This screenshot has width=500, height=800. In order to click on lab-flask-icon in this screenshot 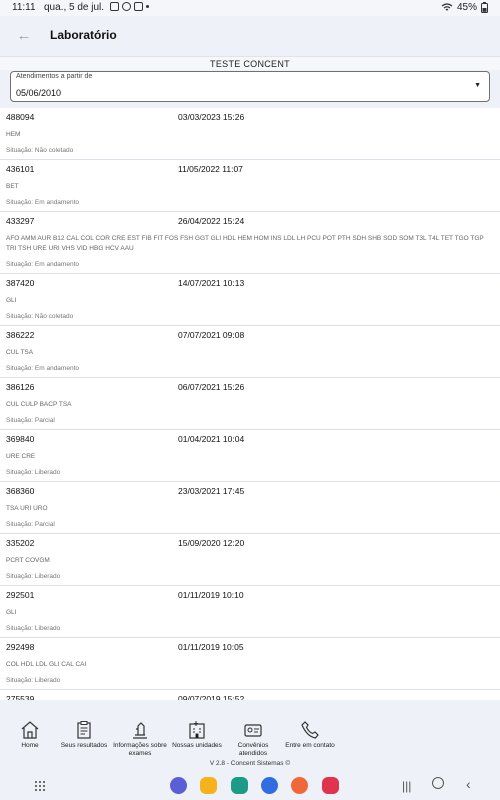, I will do `click(140, 730)`.